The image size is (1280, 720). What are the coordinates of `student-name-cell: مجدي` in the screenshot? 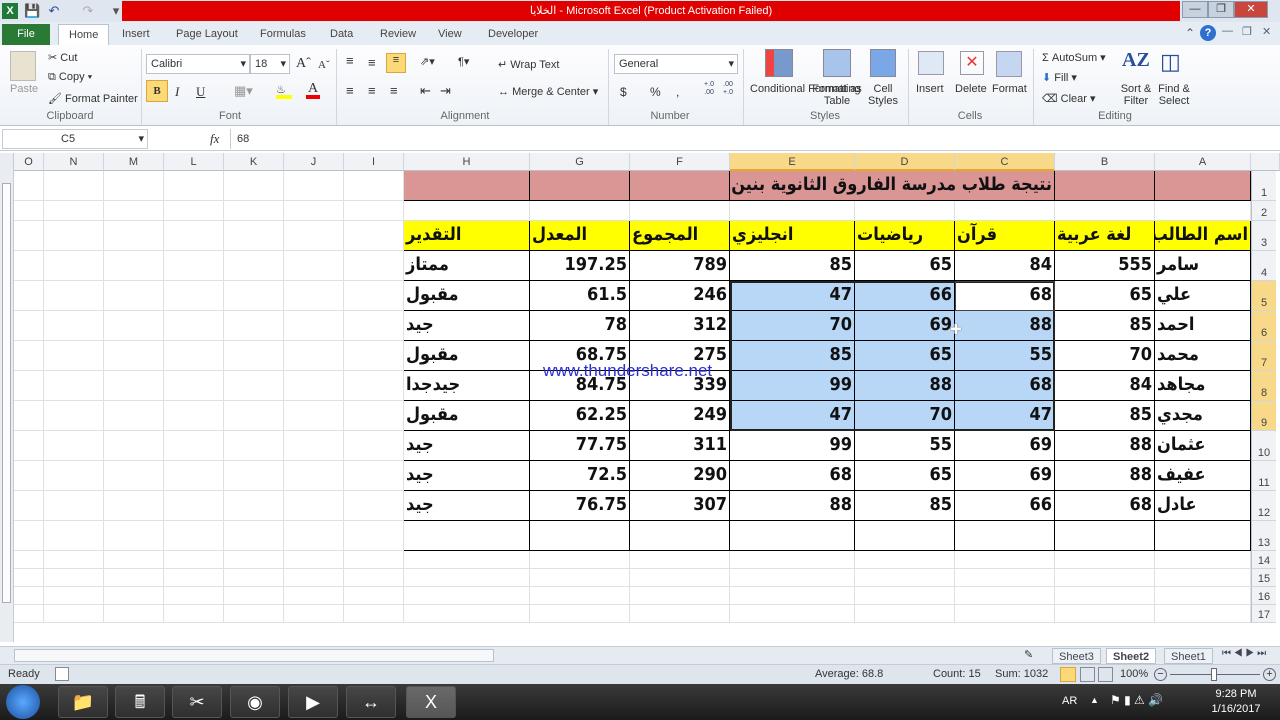 It's located at (1203, 416).